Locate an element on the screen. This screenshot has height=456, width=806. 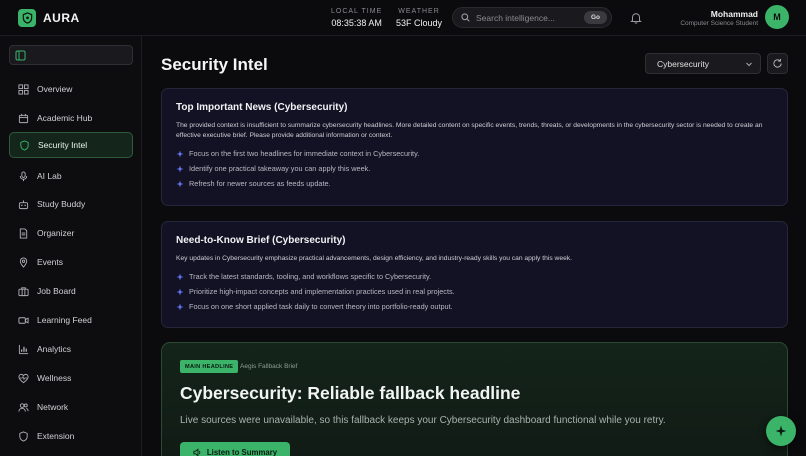
sidebar-item-analytics: Analytics is located at coordinates (71, 349).